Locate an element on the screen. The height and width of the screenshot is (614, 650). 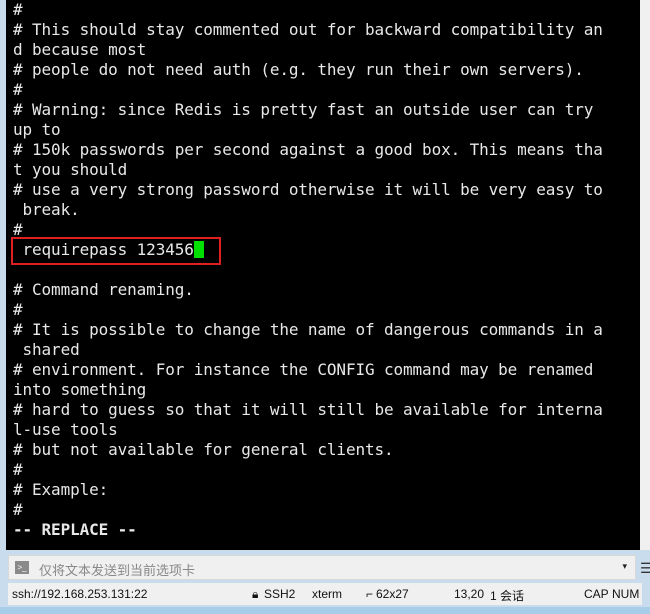
line-text: into something is located at coordinates (80, 389).